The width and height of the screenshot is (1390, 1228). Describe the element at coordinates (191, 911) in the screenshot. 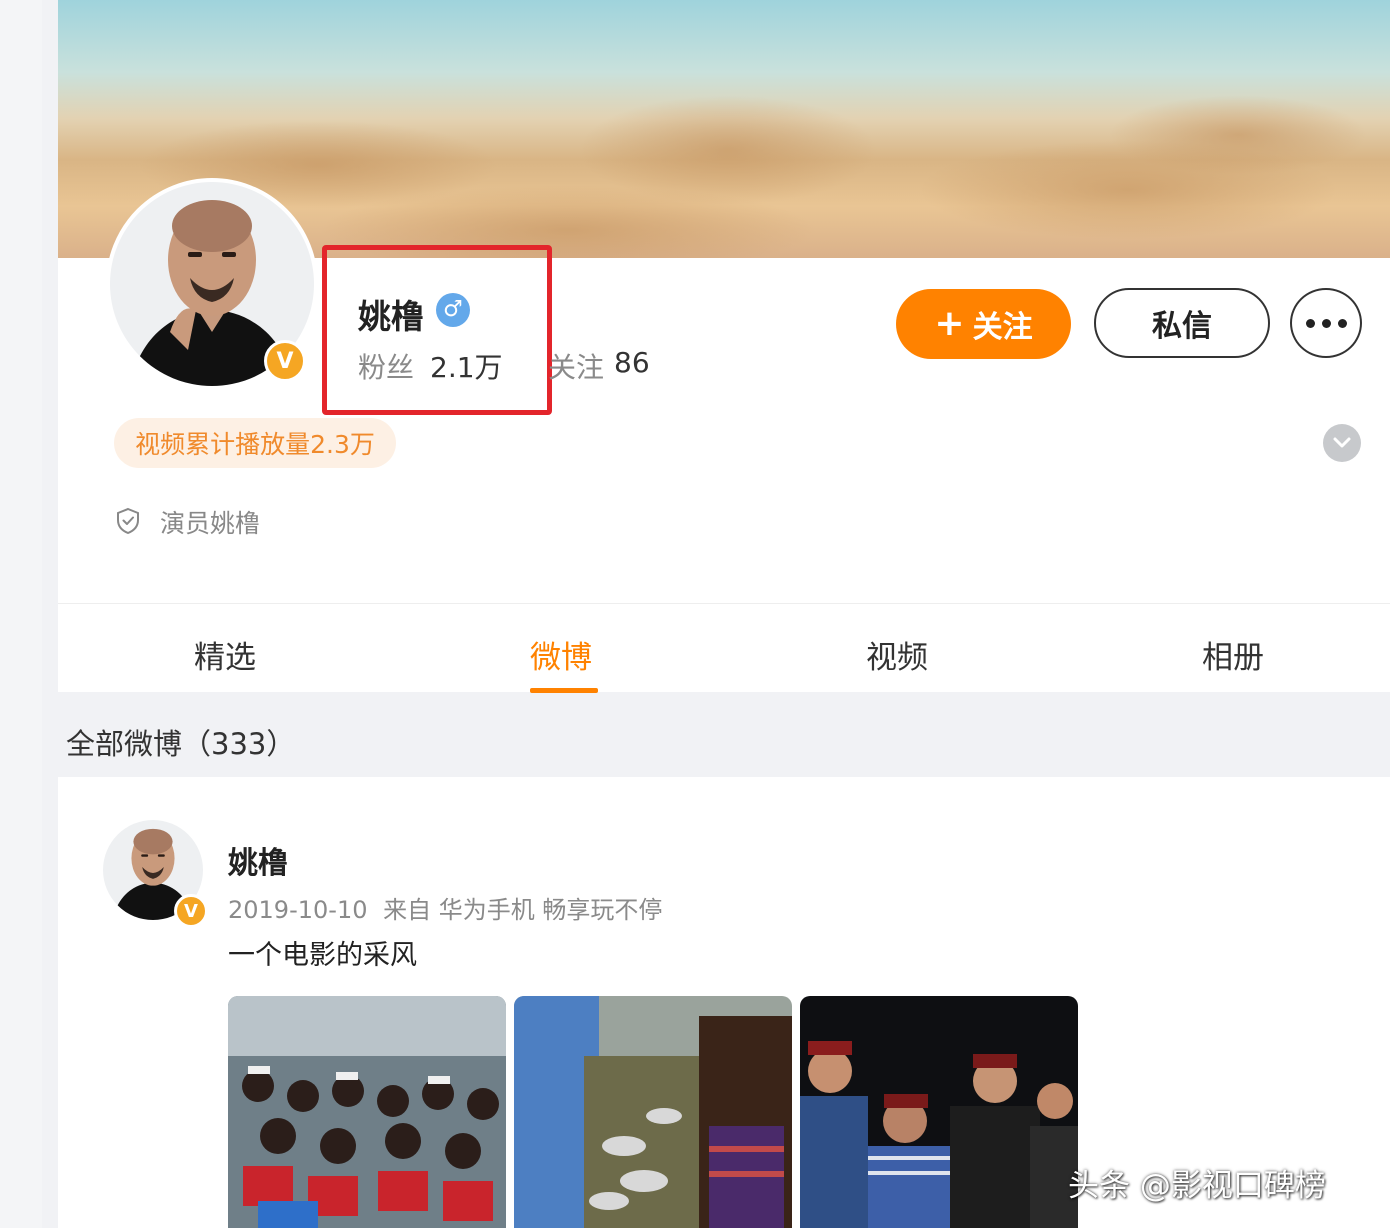

I see `post-verified-badge-icon: V` at that location.